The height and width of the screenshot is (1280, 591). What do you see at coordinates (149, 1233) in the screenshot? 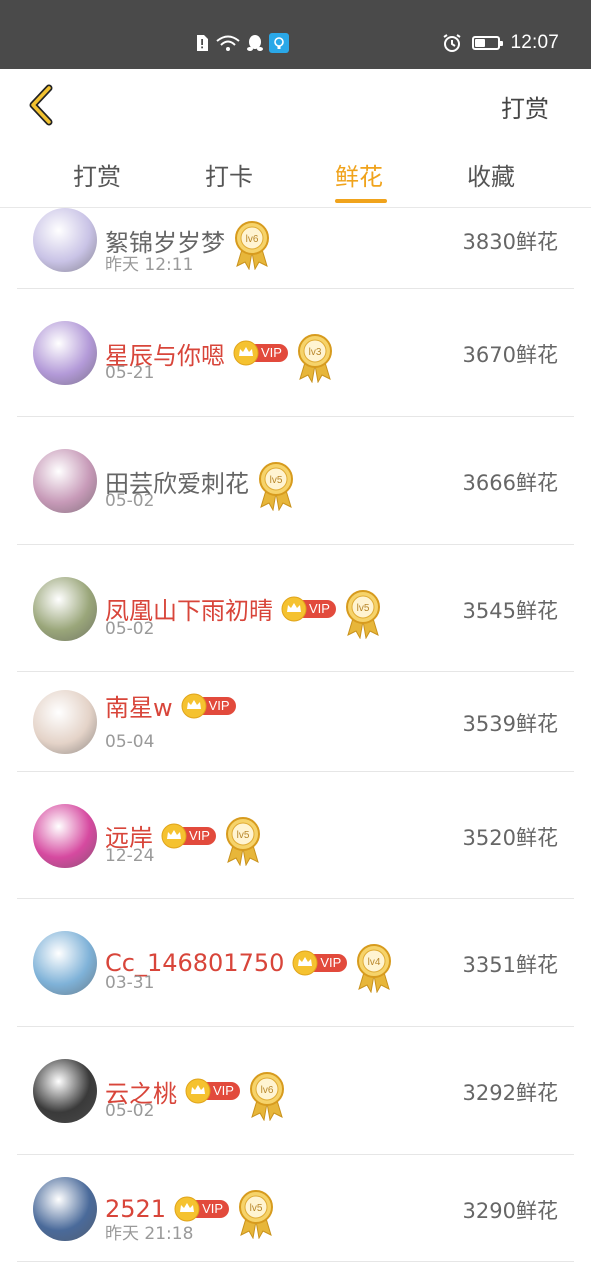
I see `timestamp: 昨天 21:18` at bounding box center [149, 1233].